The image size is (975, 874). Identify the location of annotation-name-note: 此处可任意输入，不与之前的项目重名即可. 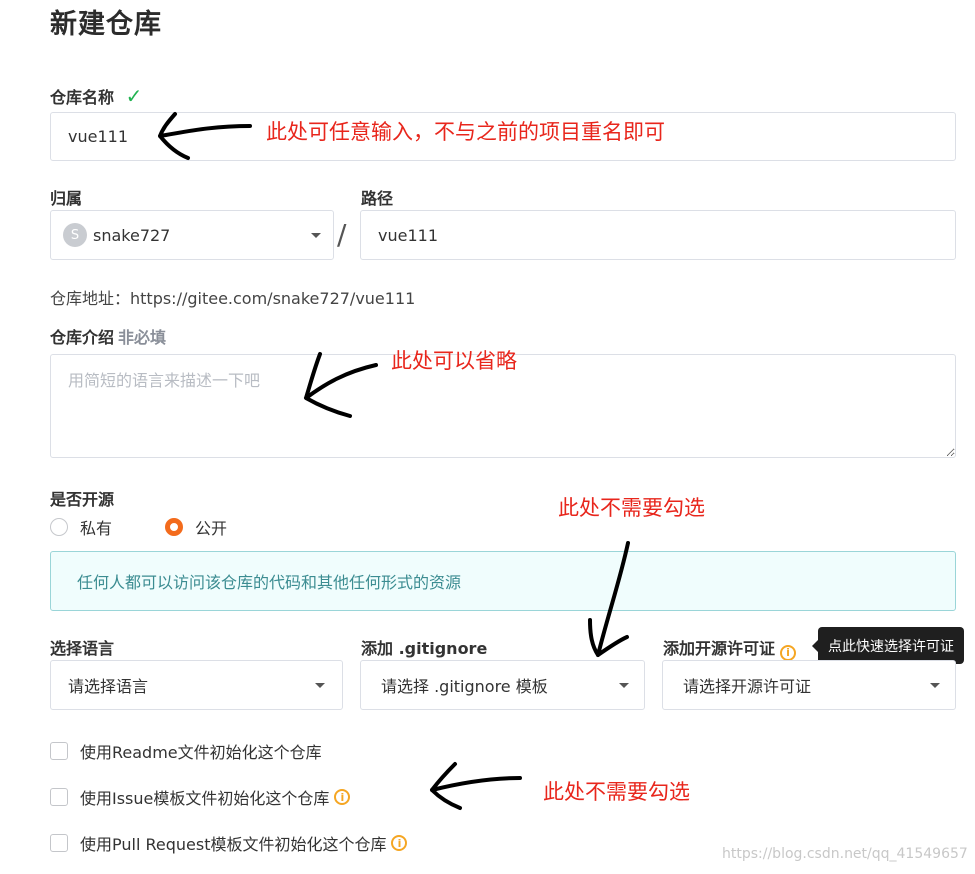
(465, 132).